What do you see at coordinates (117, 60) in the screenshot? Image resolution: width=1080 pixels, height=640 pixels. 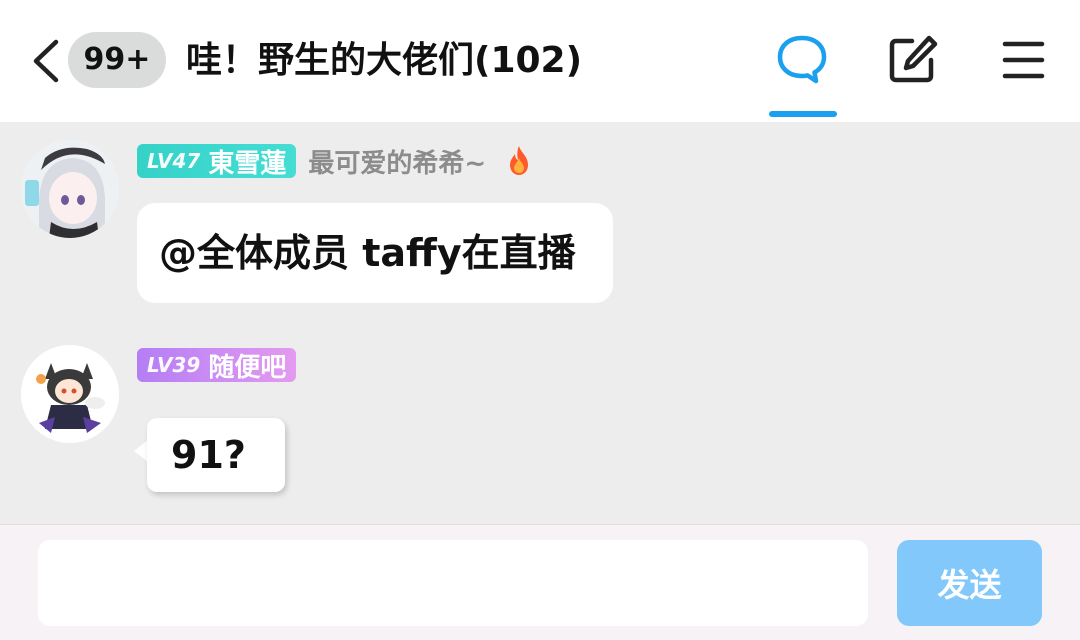 I see `unread-count-badge: 99+` at bounding box center [117, 60].